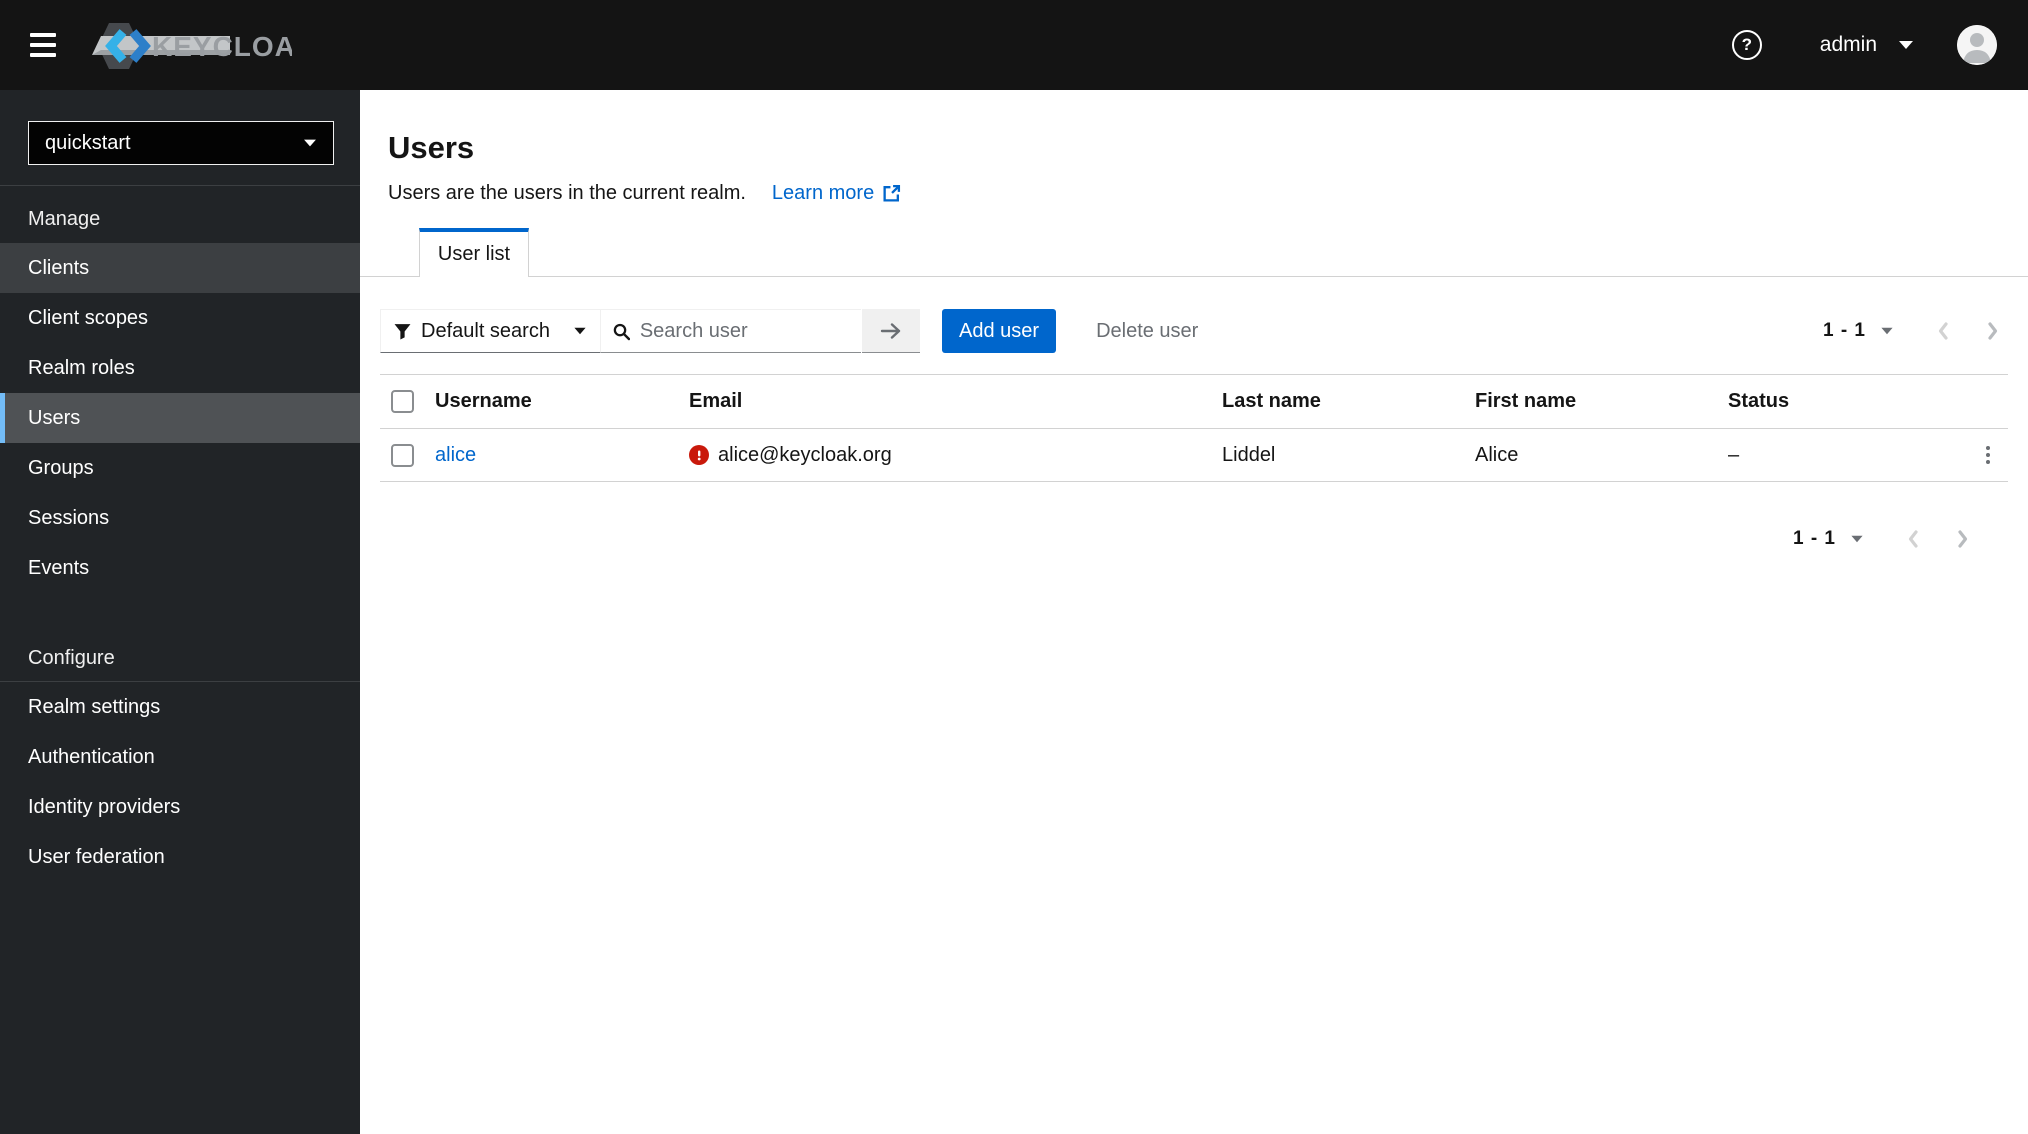 This screenshot has width=2028, height=1134. What do you see at coordinates (1194, 276) in the screenshot?
I see `tabstrip-divider` at bounding box center [1194, 276].